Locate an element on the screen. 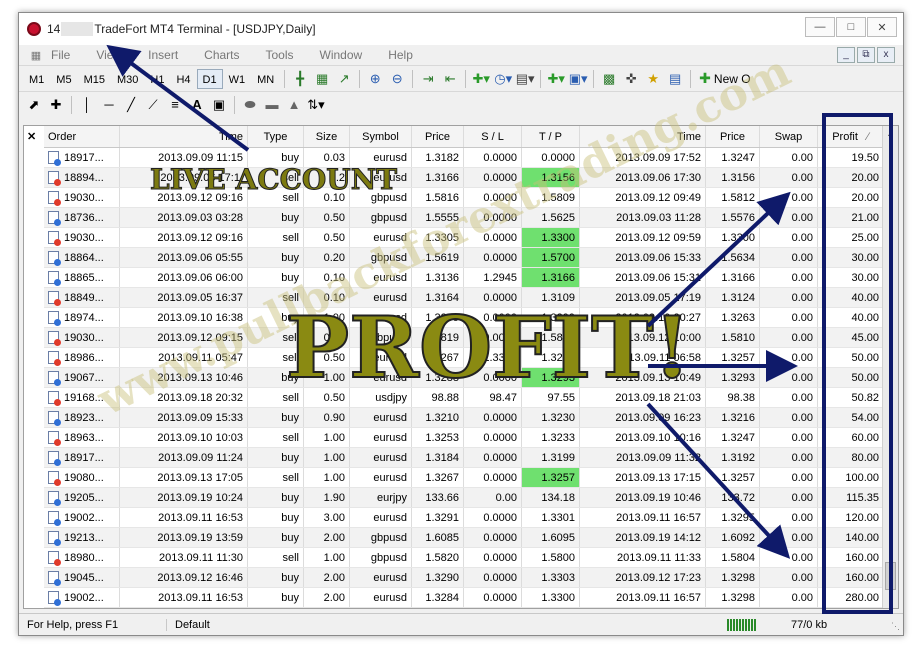 This screenshot has width=922, height=650. fibonacci-icon: ≡ is located at coordinates (175, 105).